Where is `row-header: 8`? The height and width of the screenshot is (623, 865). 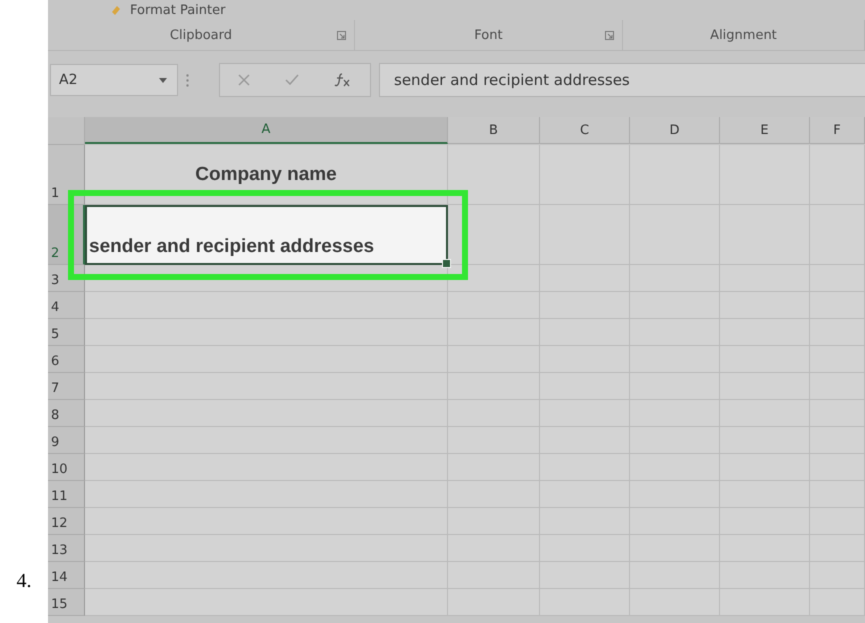 row-header: 8 is located at coordinates (66, 413).